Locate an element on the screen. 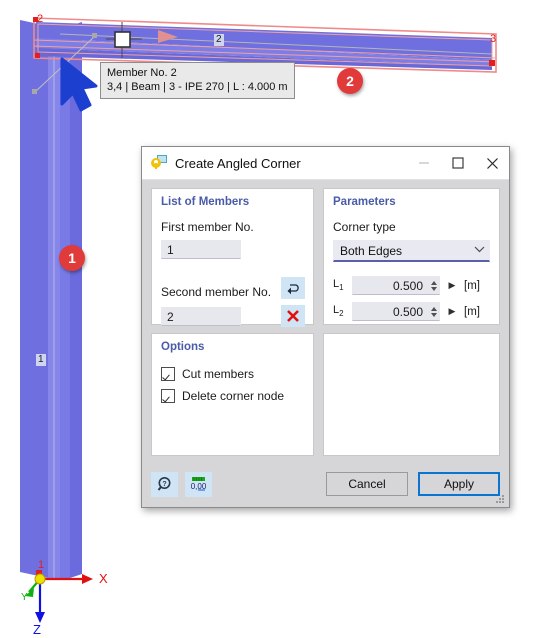  red-x-icon is located at coordinates (293, 316).